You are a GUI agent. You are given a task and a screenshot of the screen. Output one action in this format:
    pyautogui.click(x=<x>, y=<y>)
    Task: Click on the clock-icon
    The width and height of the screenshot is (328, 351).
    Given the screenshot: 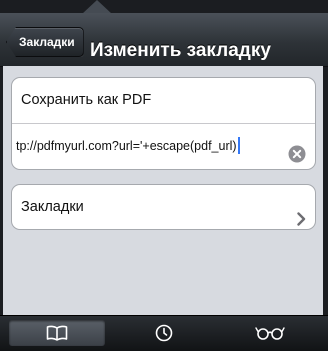 What is the action you would take?
    pyautogui.click(x=164, y=333)
    